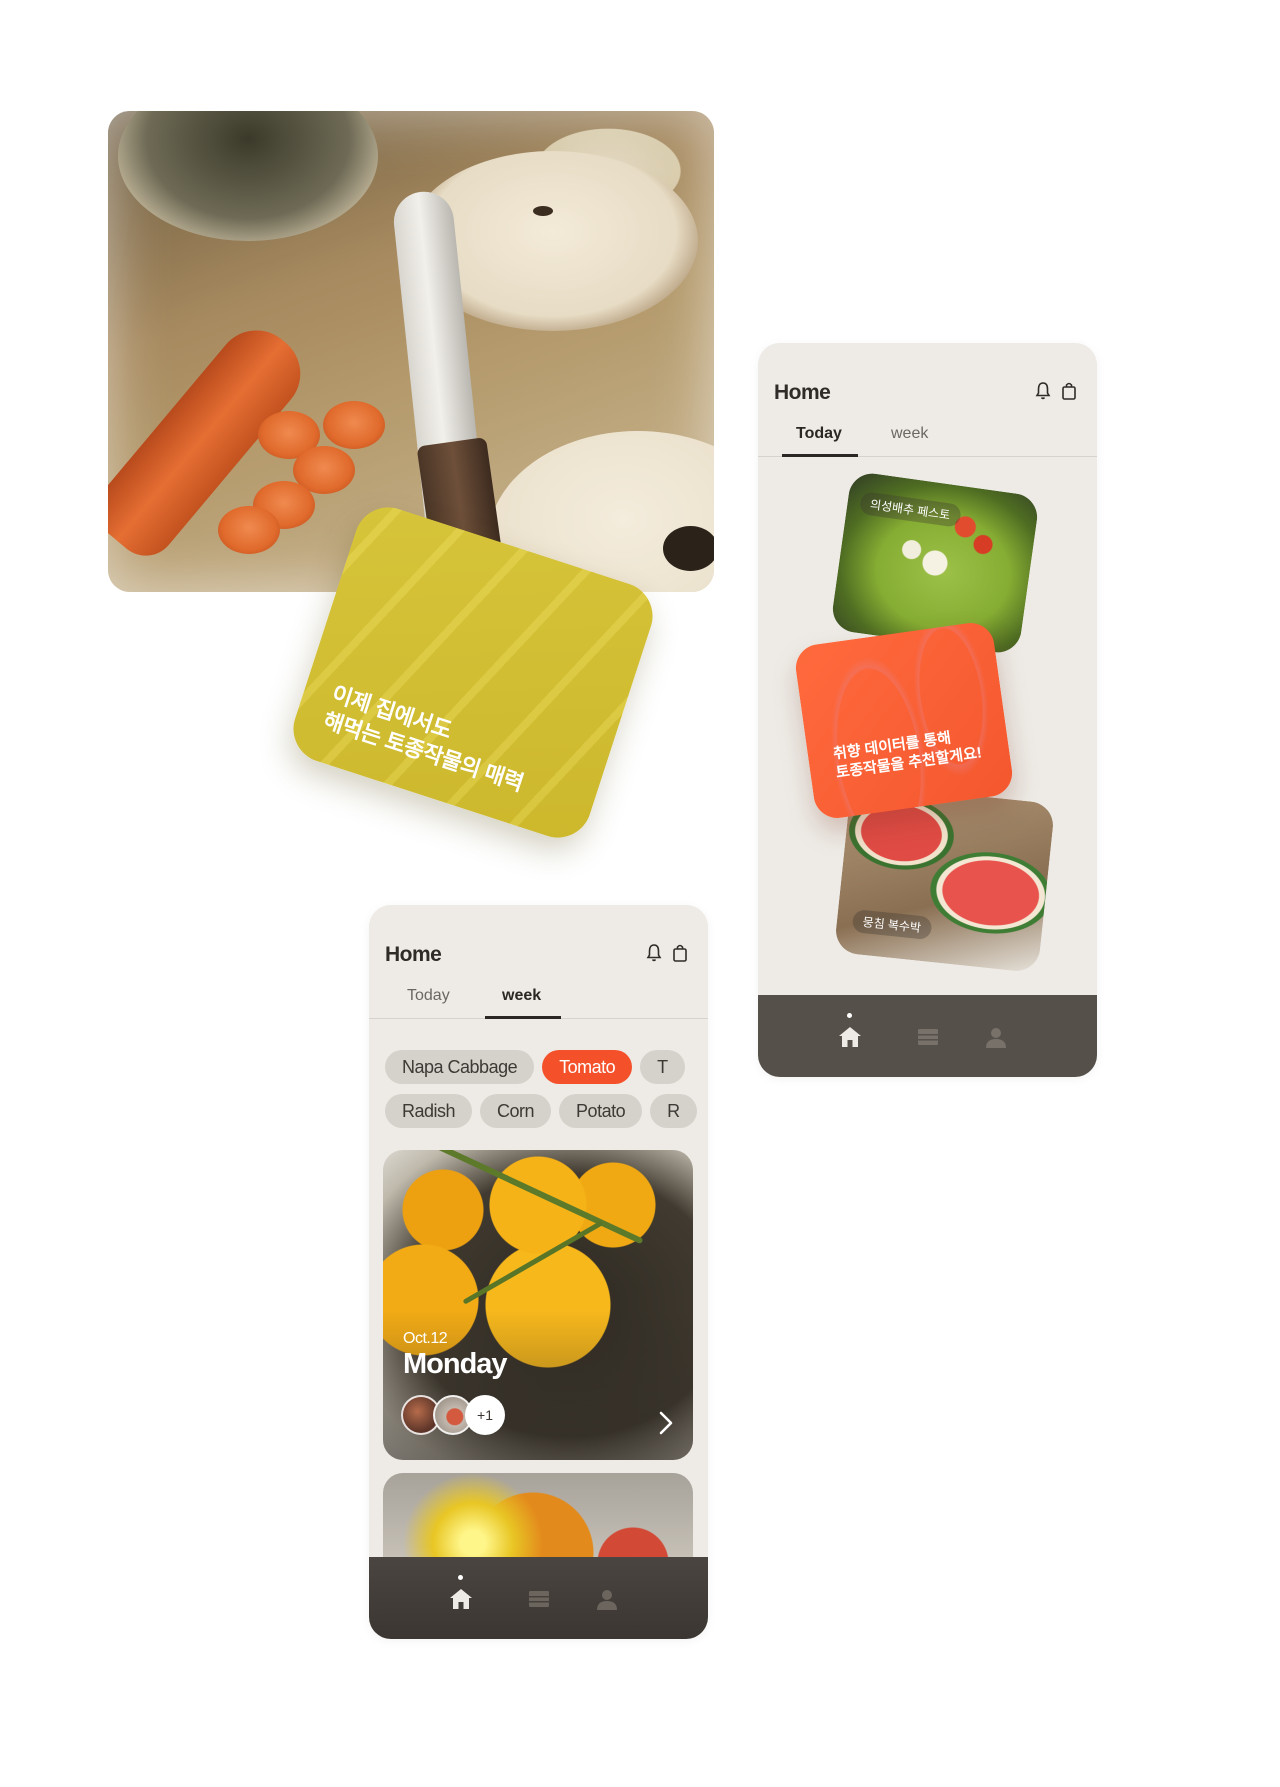 The width and height of the screenshot is (1280, 1787). What do you see at coordinates (453, 1415) in the screenshot?
I see `participant-avatars: +1` at bounding box center [453, 1415].